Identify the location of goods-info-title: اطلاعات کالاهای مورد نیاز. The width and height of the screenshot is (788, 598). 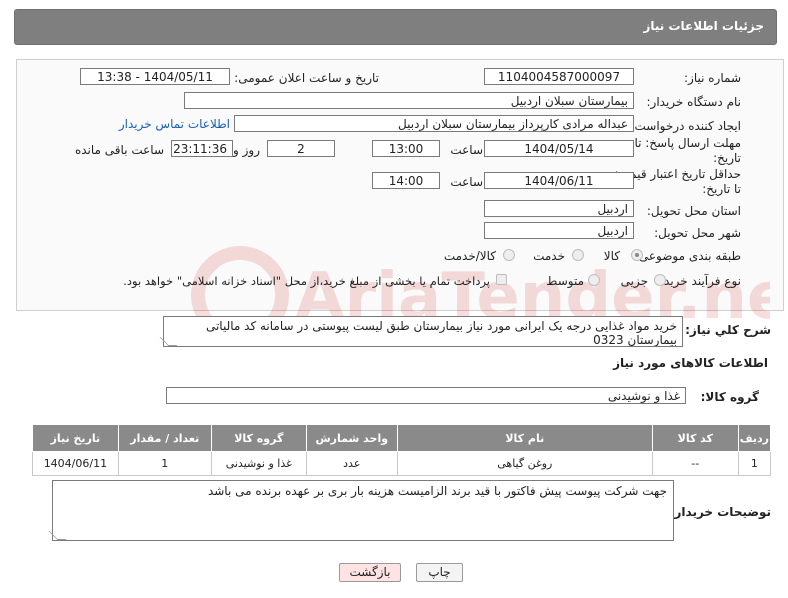
(690, 363).